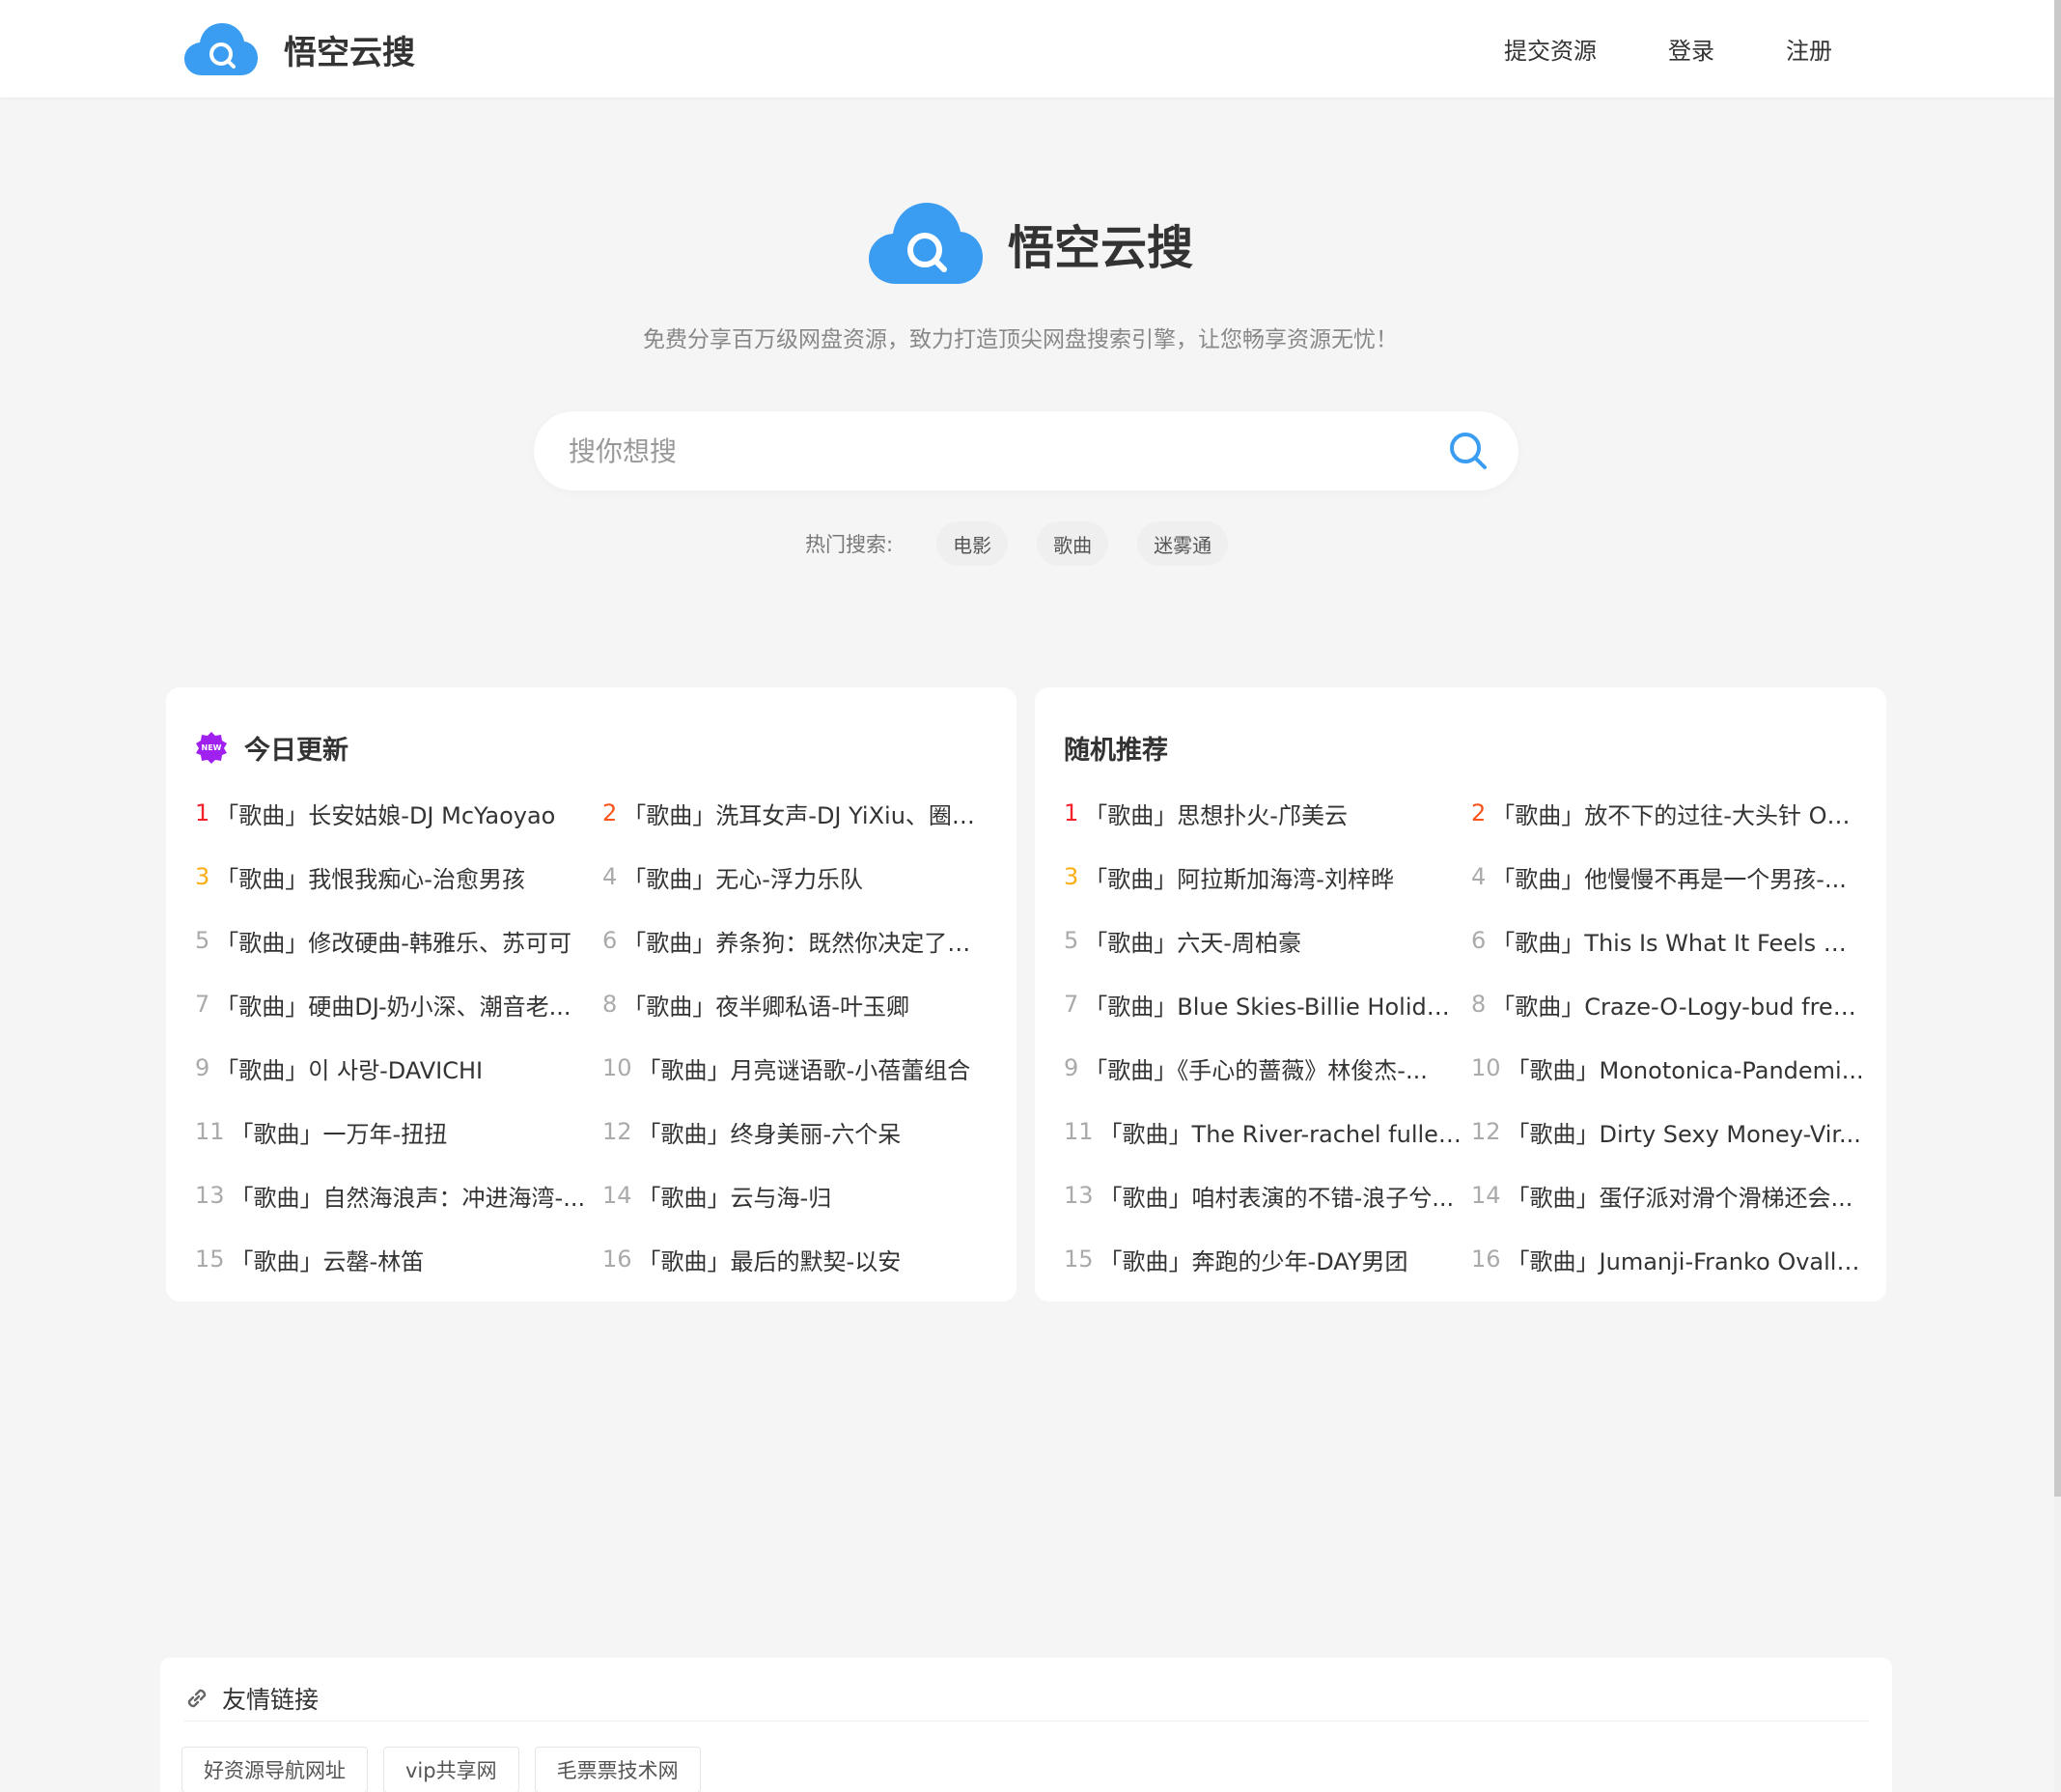 Image resolution: width=2061 pixels, height=1792 pixels. I want to click on list-item-title: 「歌曲」月亮谜语歌-小蓓蕾组合, so click(804, 1070).